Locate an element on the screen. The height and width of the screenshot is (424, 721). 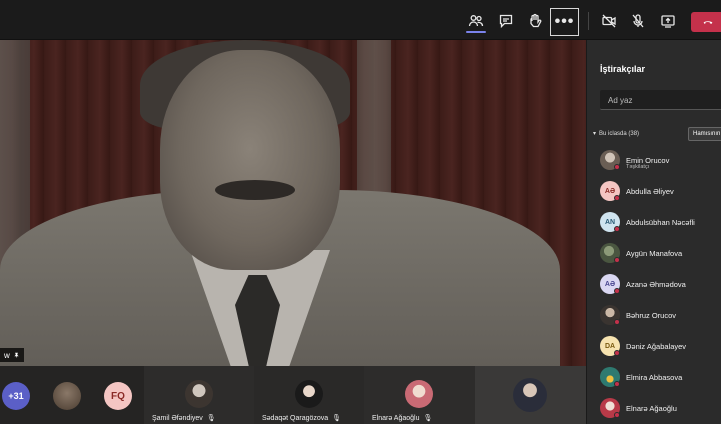
list-item: Emin Orucov Təşkilatçı is located at coordinates (660, 161).